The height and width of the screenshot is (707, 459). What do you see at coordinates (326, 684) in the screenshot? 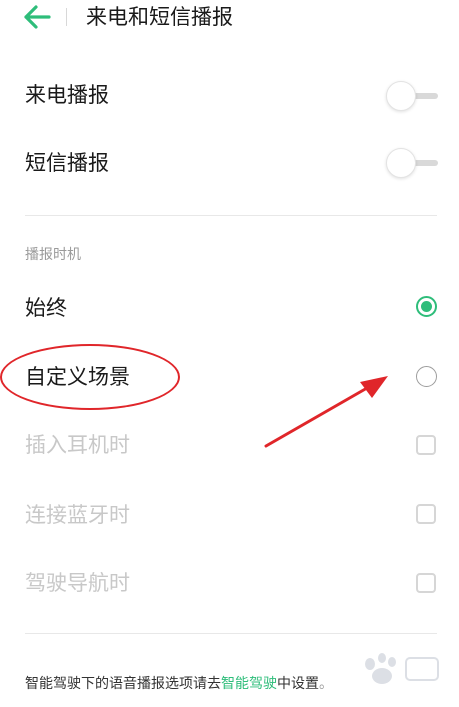
I see `footer-hint-period: 。` at bounding box center [326, 684].